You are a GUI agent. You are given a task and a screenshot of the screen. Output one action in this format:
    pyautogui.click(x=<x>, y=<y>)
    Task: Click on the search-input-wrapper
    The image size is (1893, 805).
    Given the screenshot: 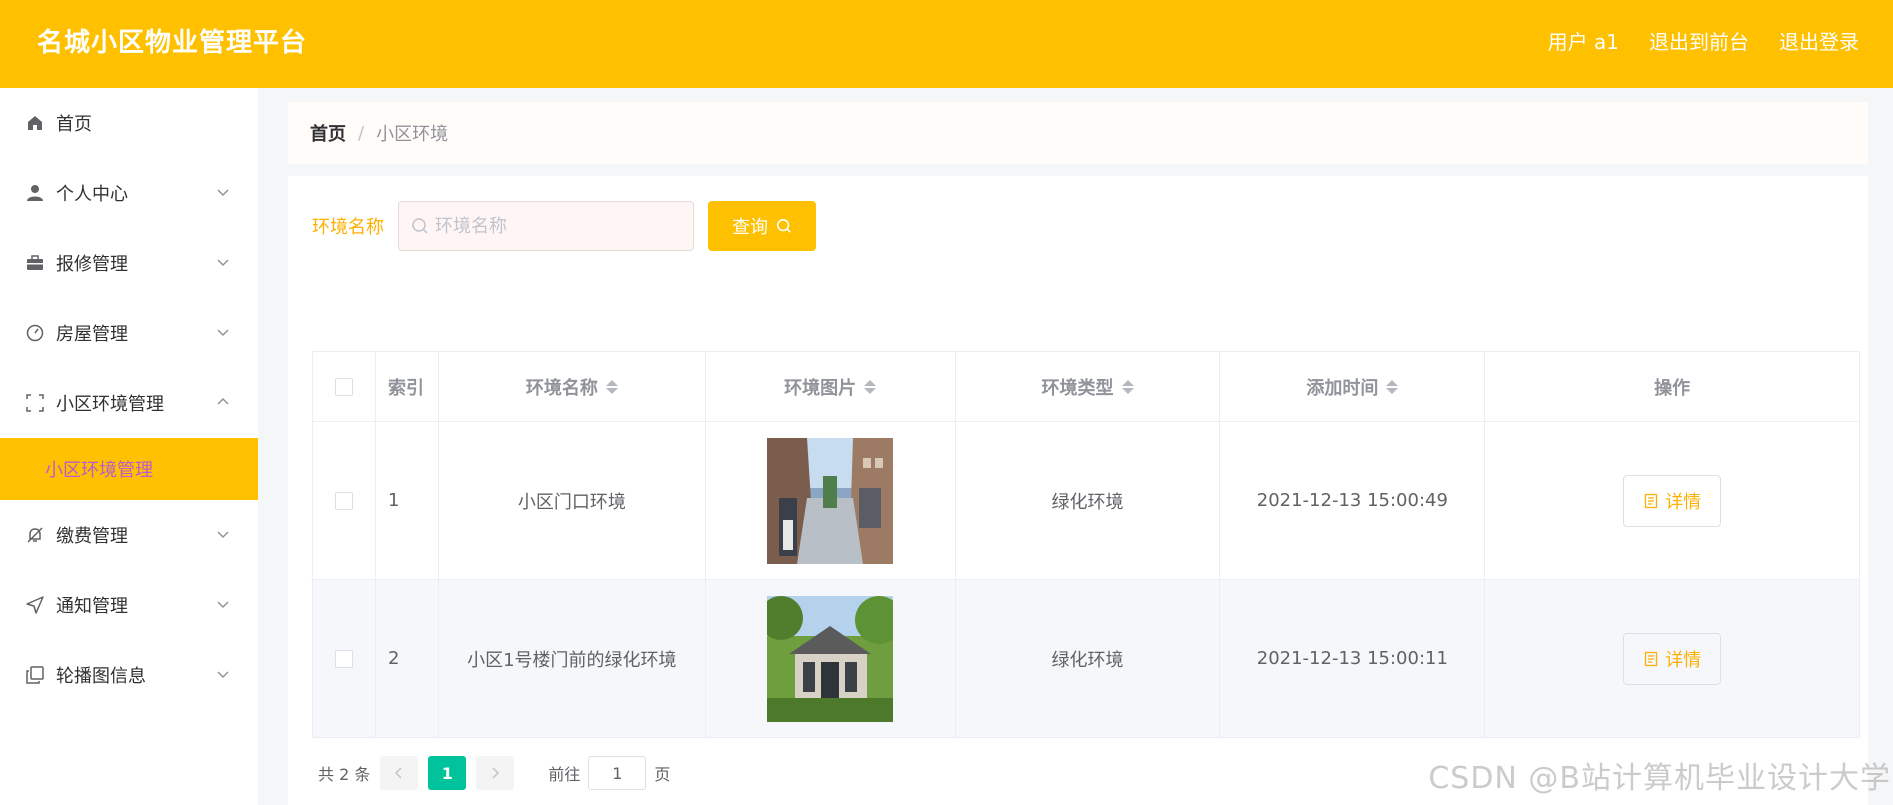 What is the action you would take?
    pyautogui.click(x=546, y=226)
    